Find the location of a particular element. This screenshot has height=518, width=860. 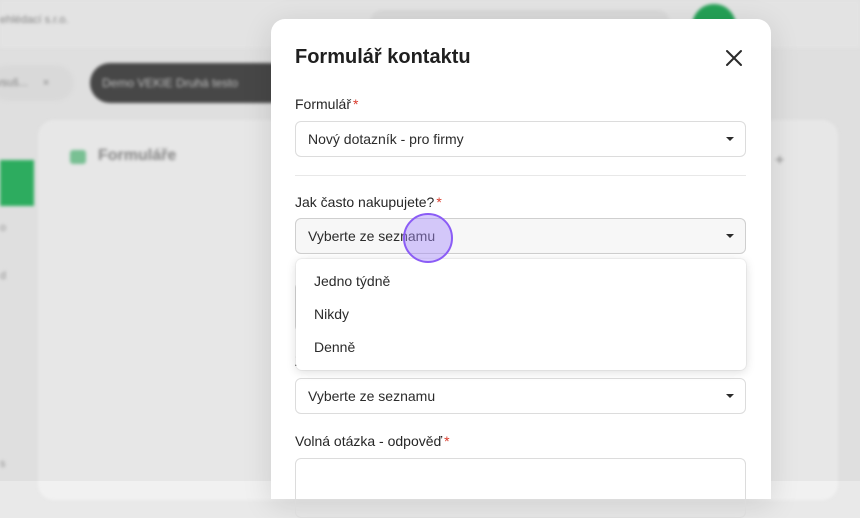

open-question-label: Volná otázka - odpověď * is located at coordinates (372, 441).